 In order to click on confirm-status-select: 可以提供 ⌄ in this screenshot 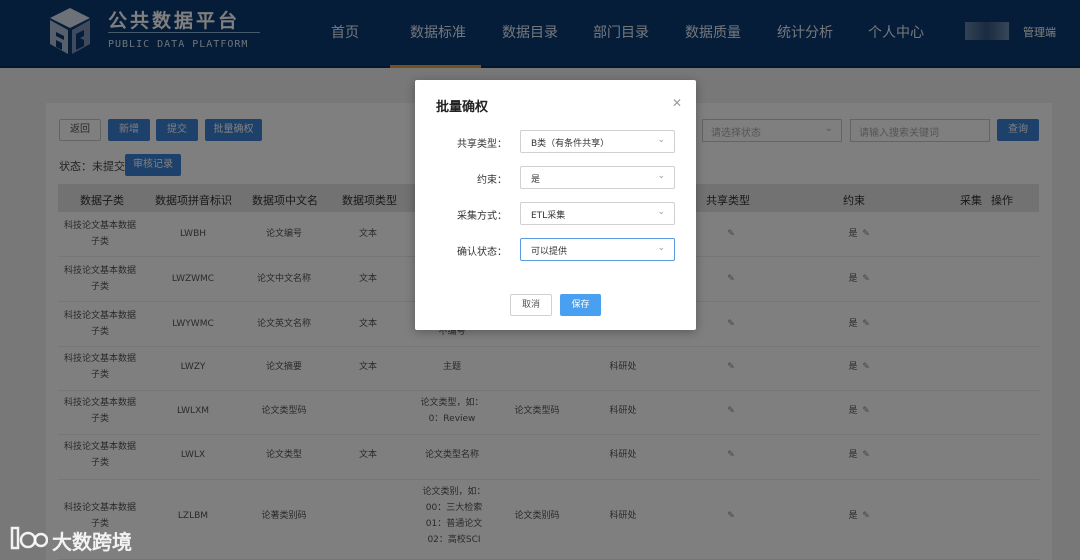, I will do `click(597, 249)`.